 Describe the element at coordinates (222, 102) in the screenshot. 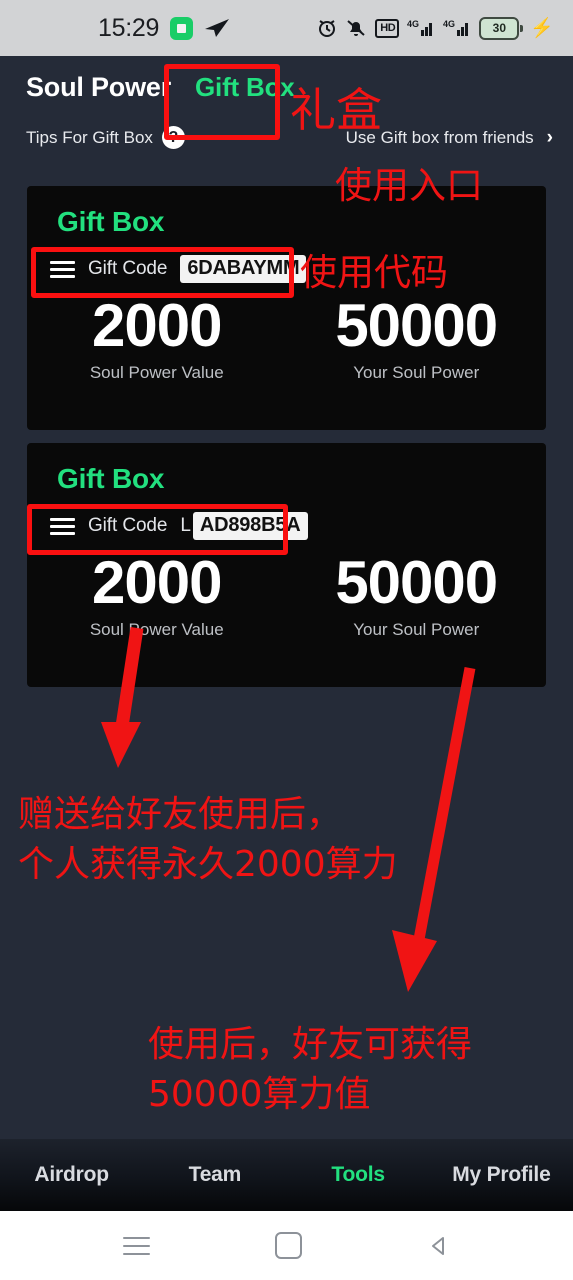

I see `annotation-box-gift-box-tab` at that location.